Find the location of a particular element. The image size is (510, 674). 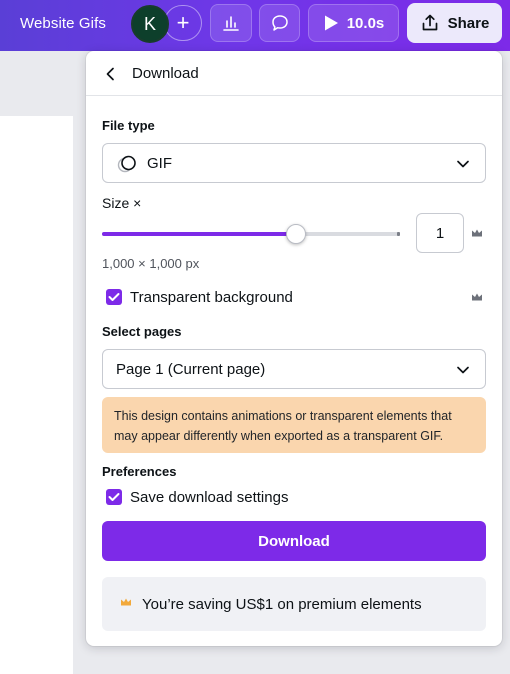

share-upload-icon is located at coordinates (429, 22).